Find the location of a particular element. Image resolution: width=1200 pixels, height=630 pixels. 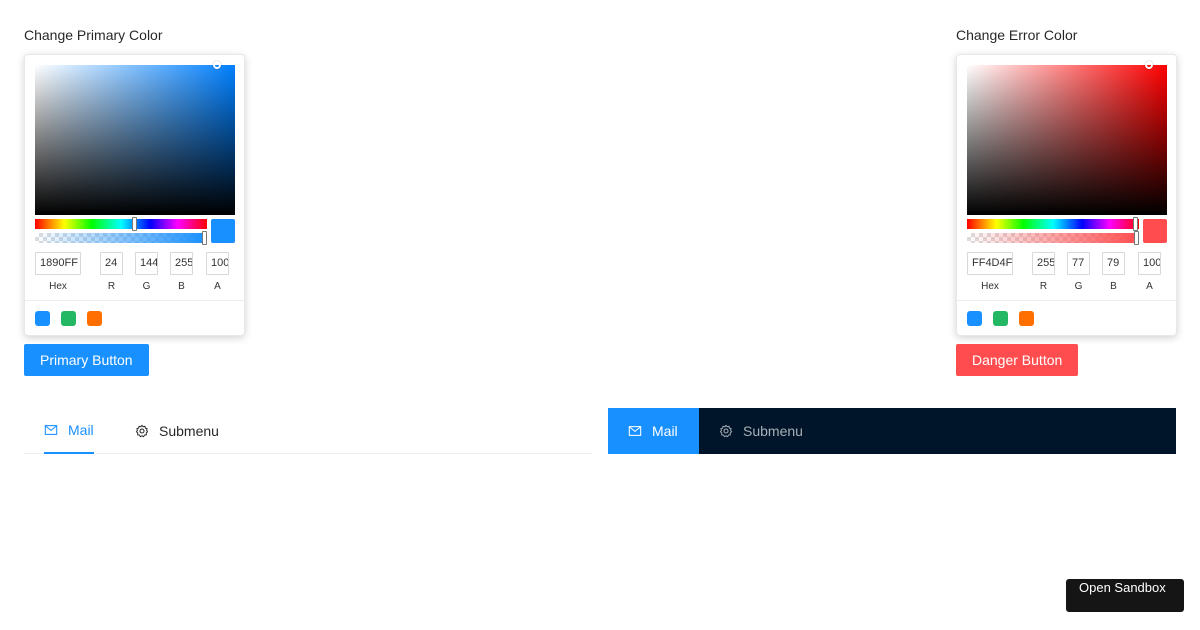

hex-input: FF4D4F is located at coordinates (990, 263).